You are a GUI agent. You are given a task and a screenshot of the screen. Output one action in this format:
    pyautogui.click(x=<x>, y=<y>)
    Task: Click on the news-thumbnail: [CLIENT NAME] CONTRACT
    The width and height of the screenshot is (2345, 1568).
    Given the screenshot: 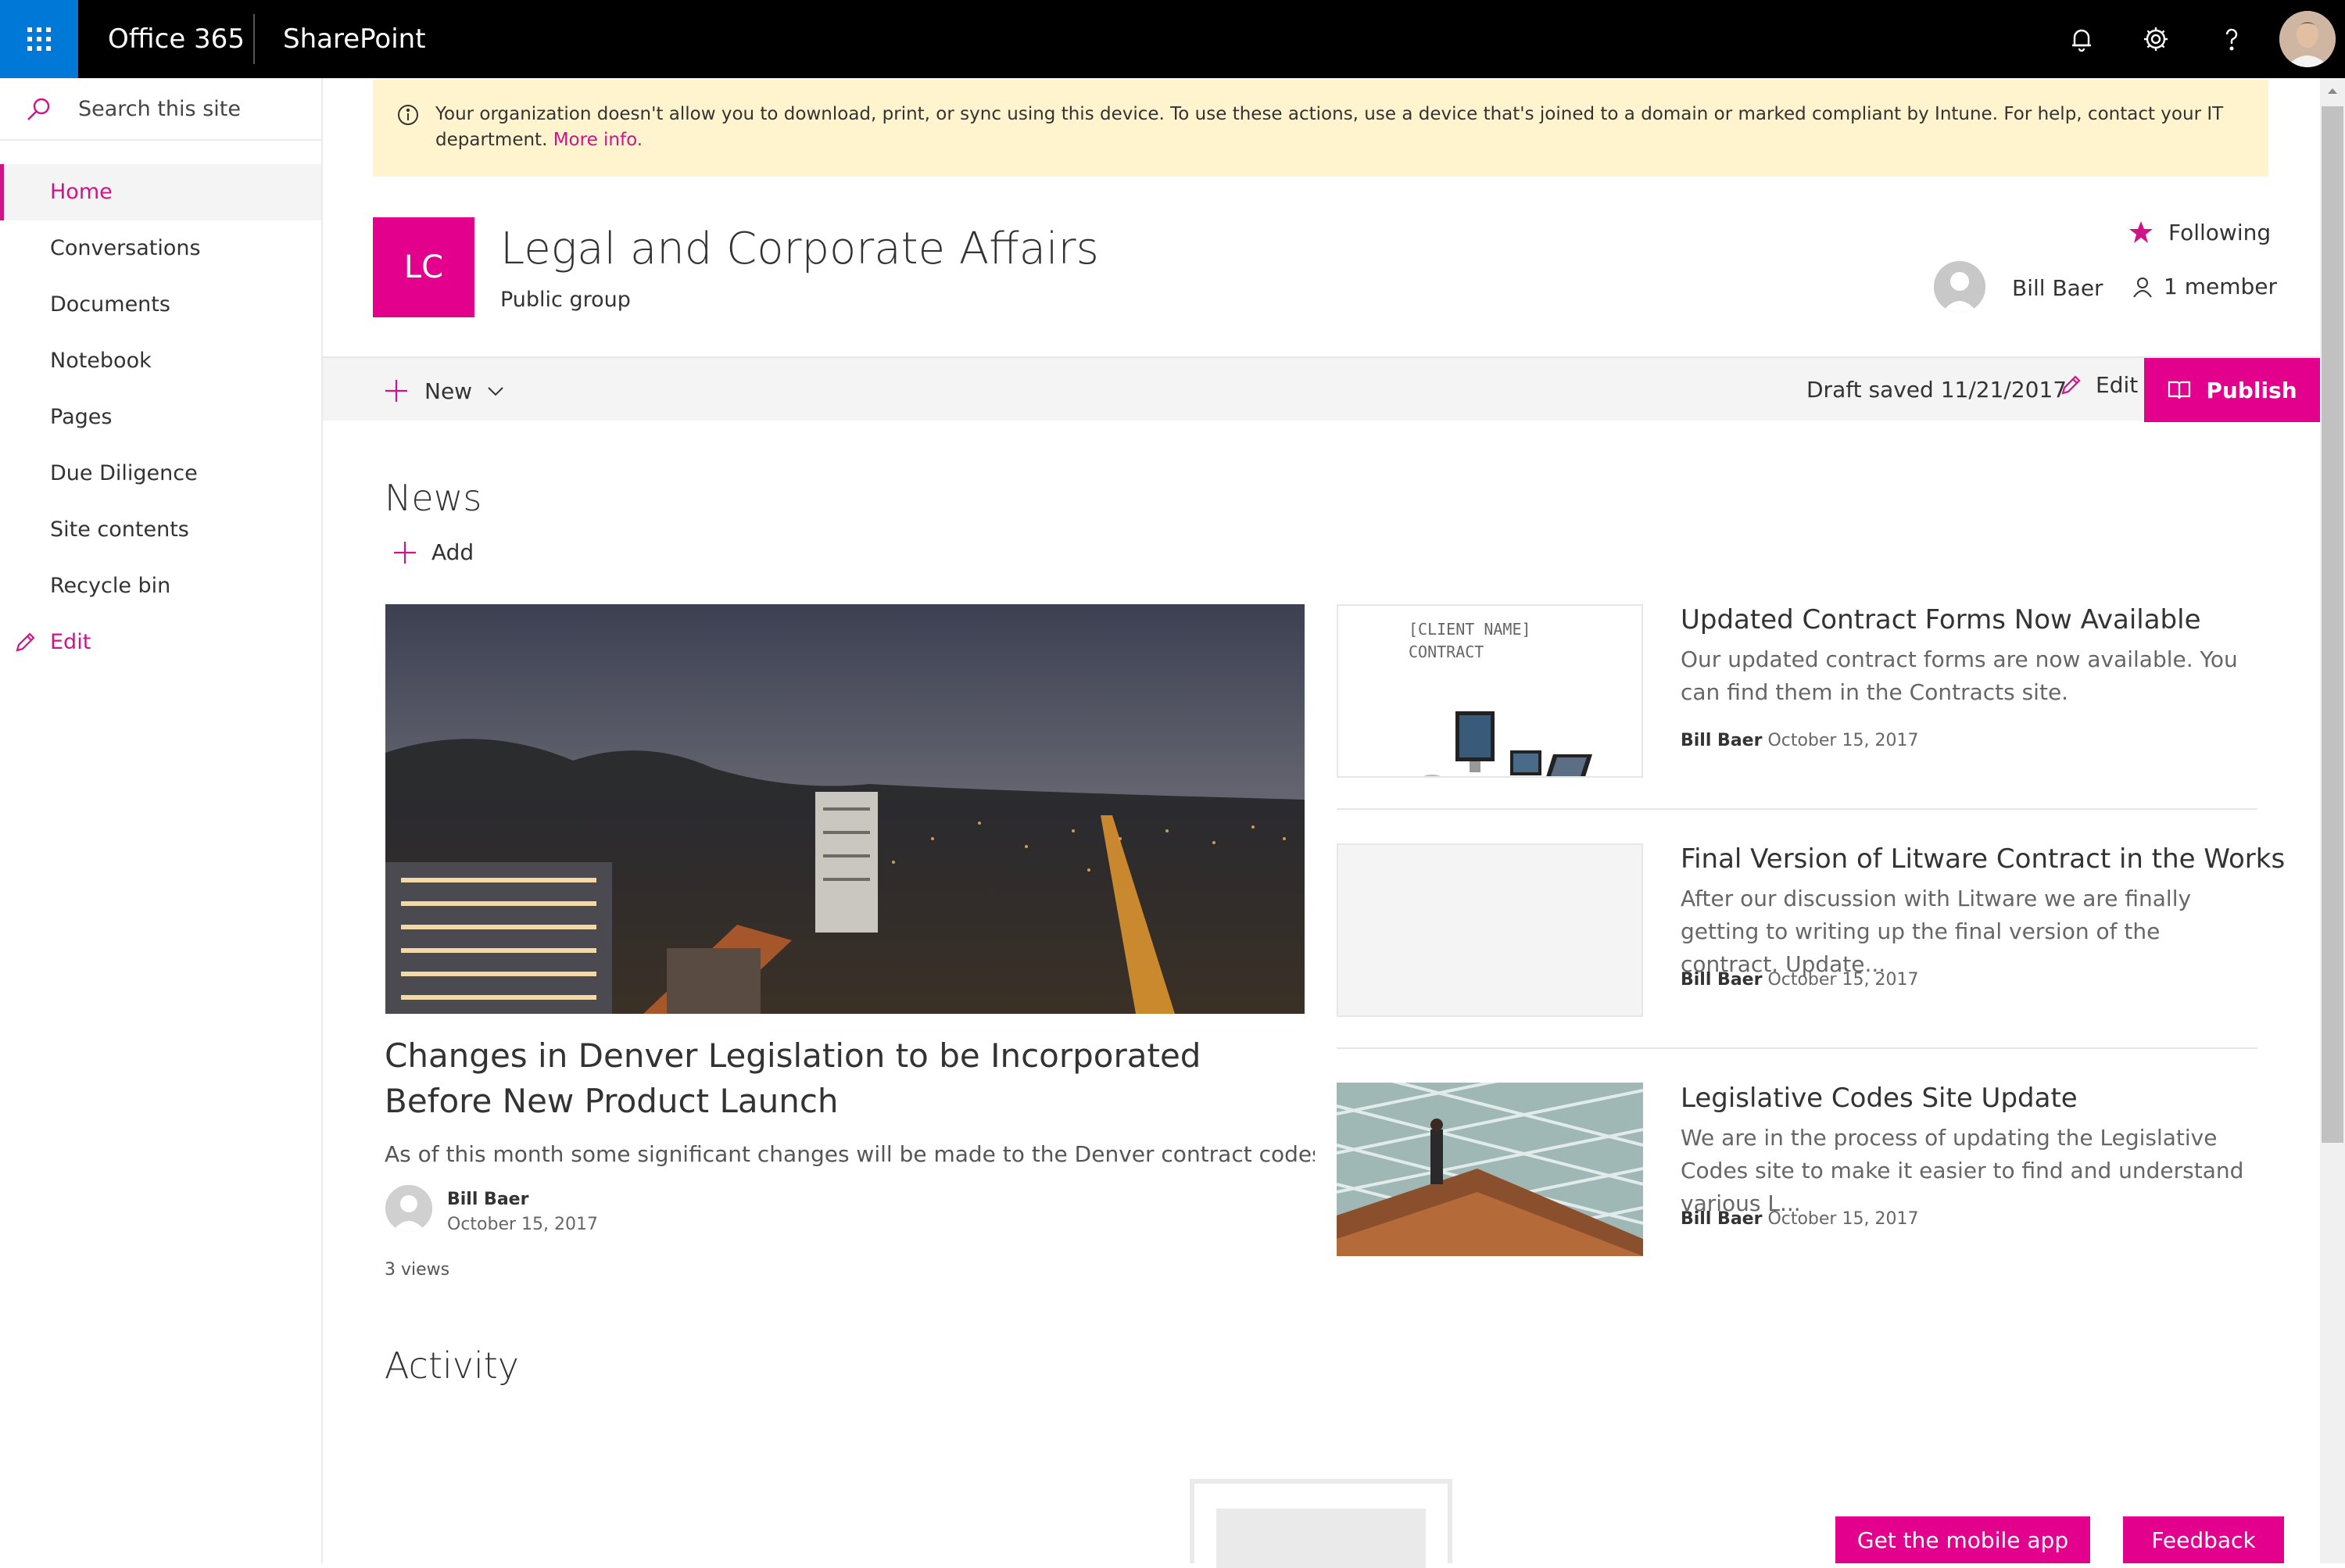 What is the action you would take?
    pyautogui.click(x=1490, y=691)
    